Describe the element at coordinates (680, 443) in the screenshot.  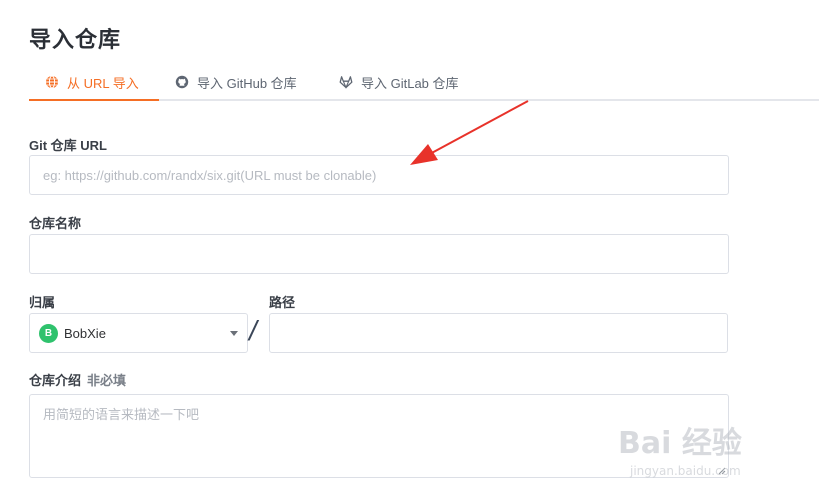
I see `watermark-text: Bai 经验` at that location.